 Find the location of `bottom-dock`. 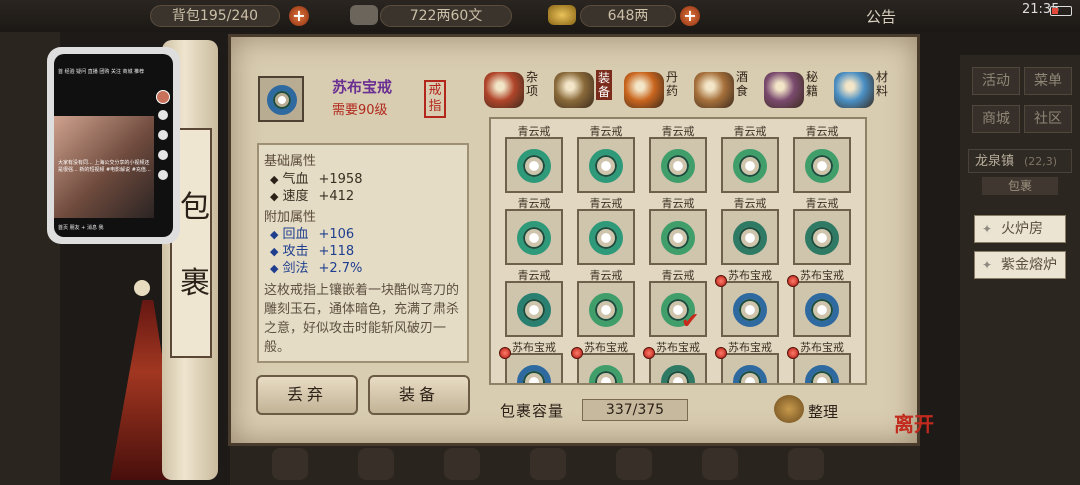

bottom-dock is located at coordinates (575, 464).